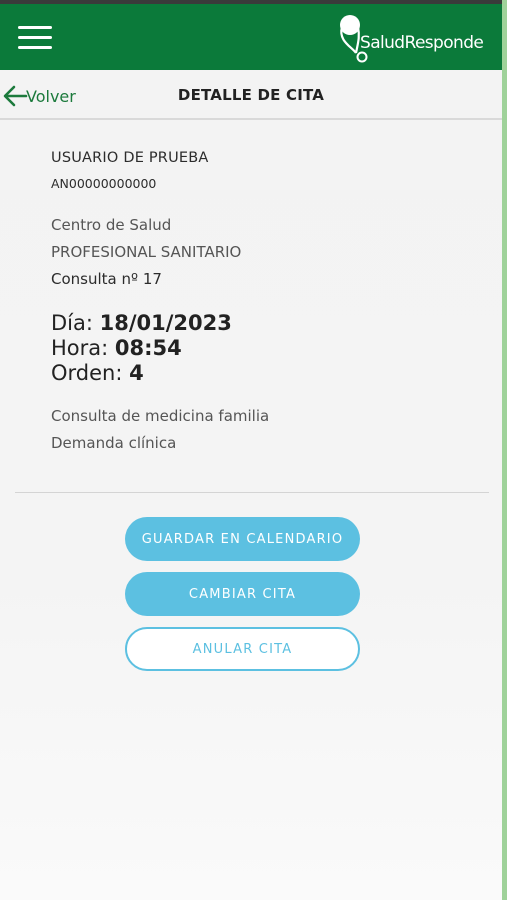 This screenshot has width=507, height=900. Describe the element at coordinates (146, 252) in the screenshot. I see `professional-name: PROFESIONAL SANITARIO` at that location.